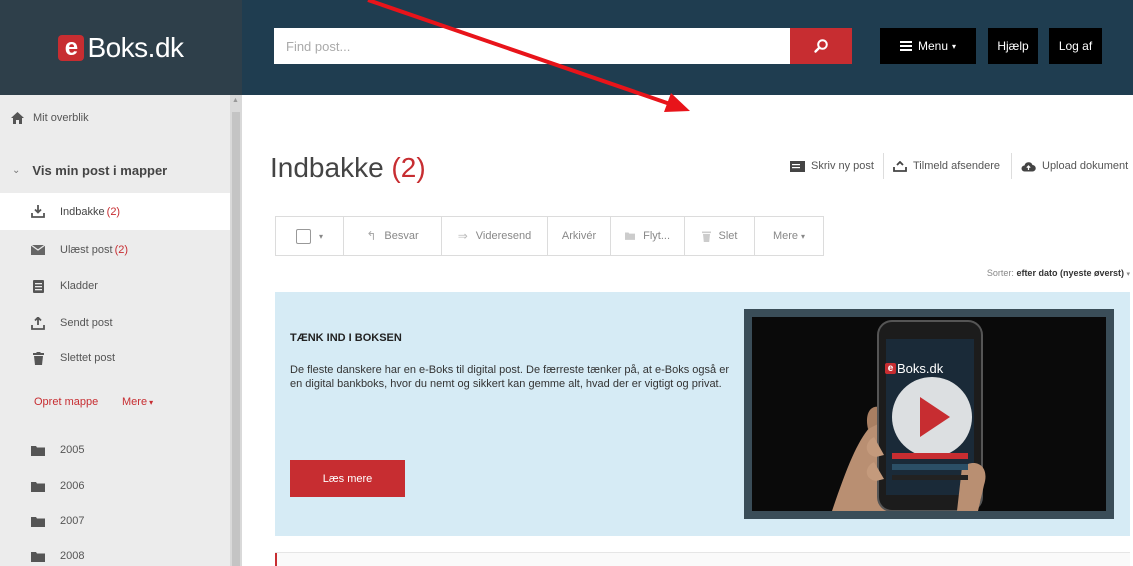 The width and height of the screenshot is (1133, 566). Describe the element at coordinates (100, 170) in the screenshot. I see `sidebar-section-label: Vis min post i mapper` at that location.